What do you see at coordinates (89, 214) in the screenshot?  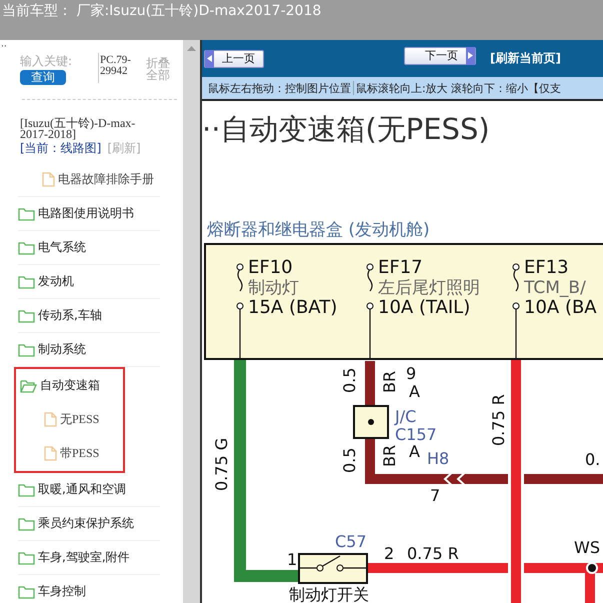 I see `tree-item: 电路图使用说明书` at bounding box center [89, 214].